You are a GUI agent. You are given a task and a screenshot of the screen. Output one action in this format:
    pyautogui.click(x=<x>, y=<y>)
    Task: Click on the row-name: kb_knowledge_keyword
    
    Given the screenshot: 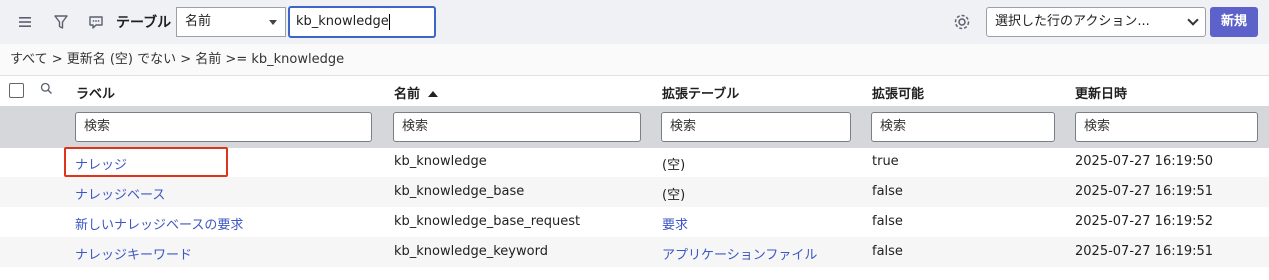 What is the action you would take?
    pyautogui.click(x=471, y=251)
    